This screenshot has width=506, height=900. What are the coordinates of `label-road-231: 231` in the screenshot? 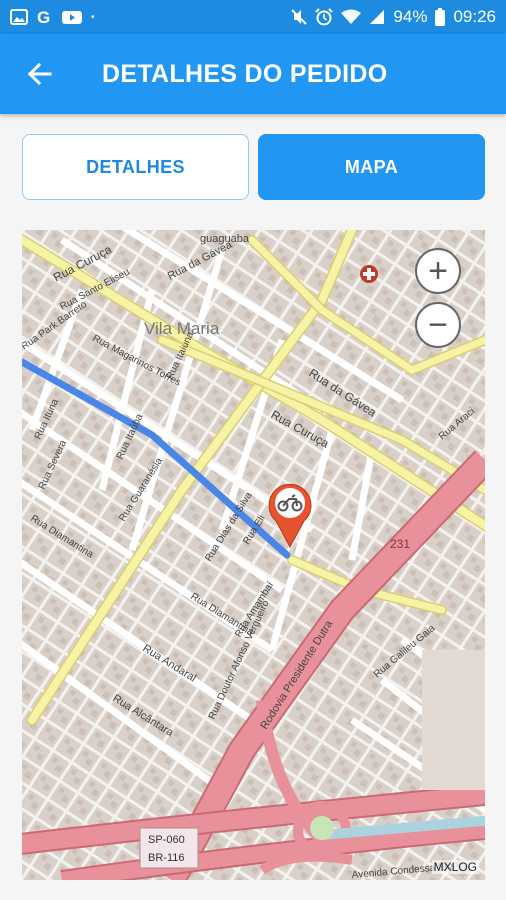 It's located at (400, 544).